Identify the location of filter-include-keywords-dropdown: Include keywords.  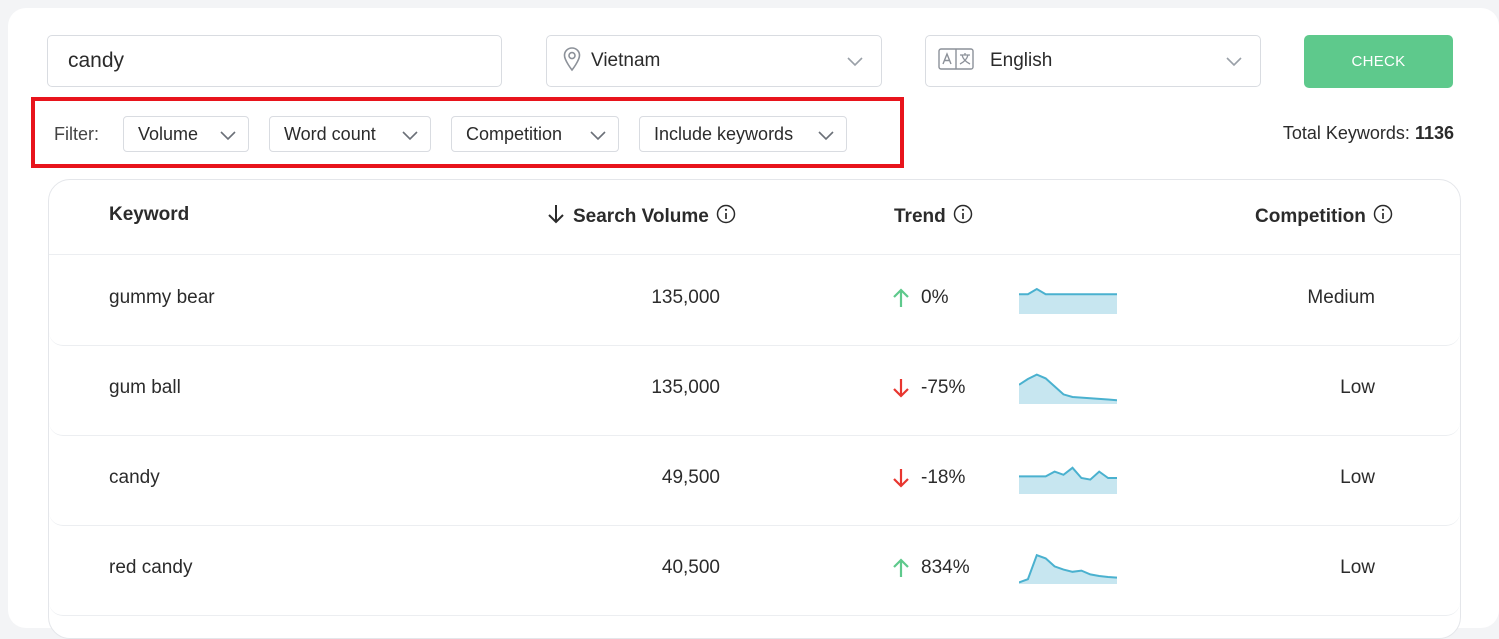
(743, 134).